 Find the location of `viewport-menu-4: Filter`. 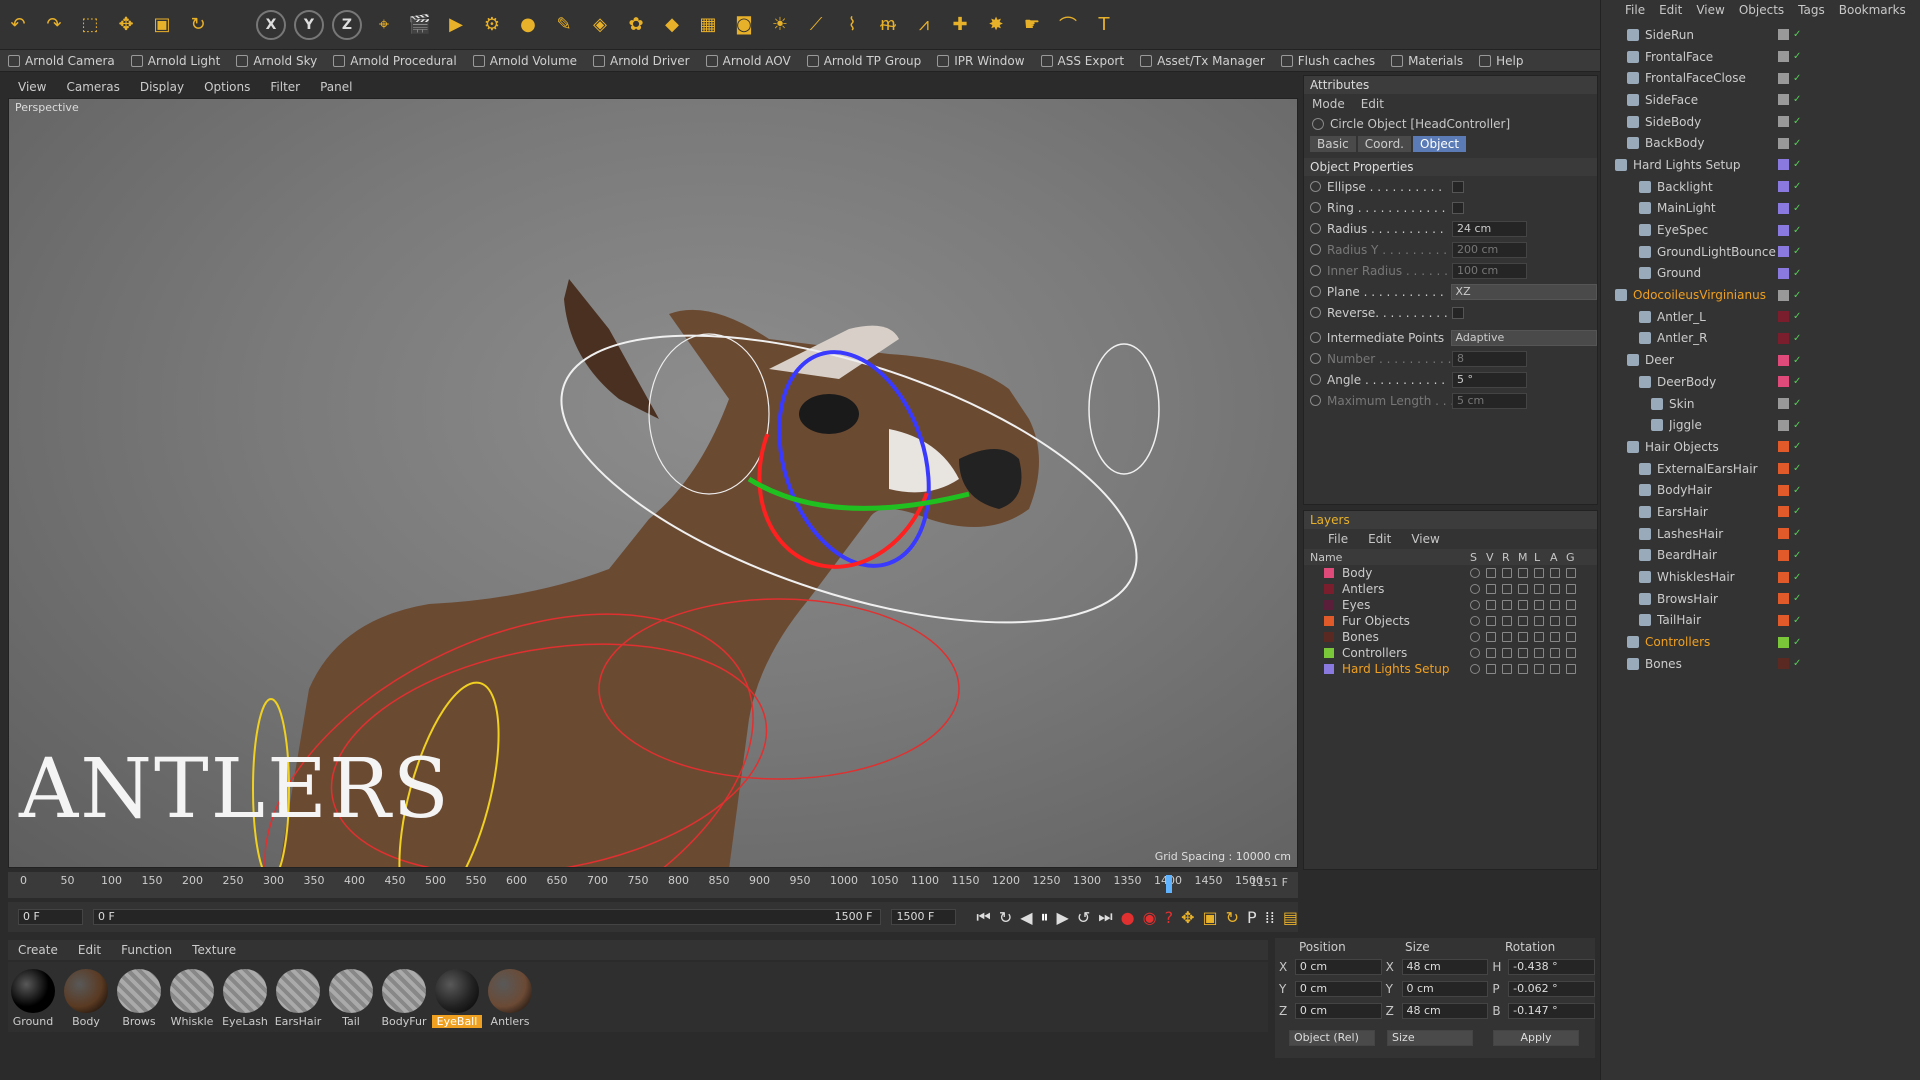

viewport-menu-4: Filter is located at coordinates (285, 87).